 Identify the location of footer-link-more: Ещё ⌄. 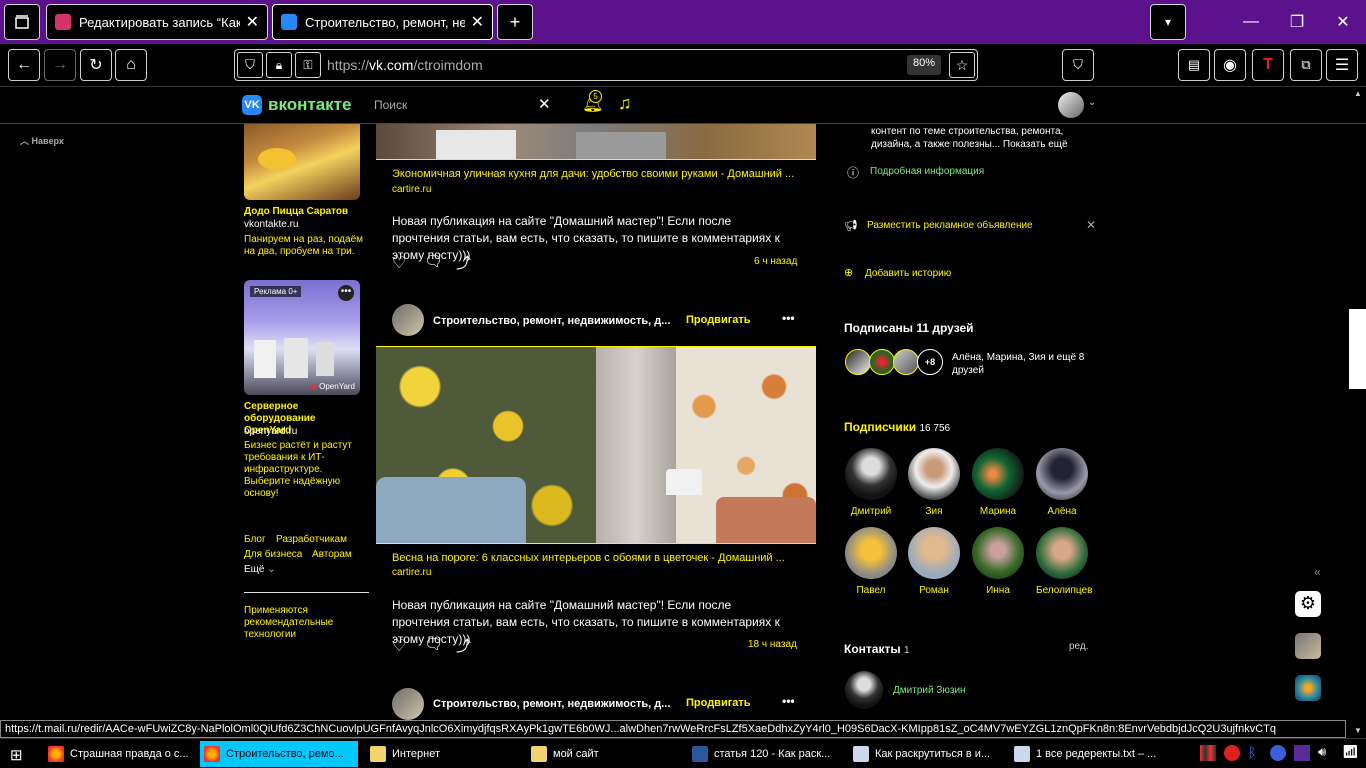
(260, 569).